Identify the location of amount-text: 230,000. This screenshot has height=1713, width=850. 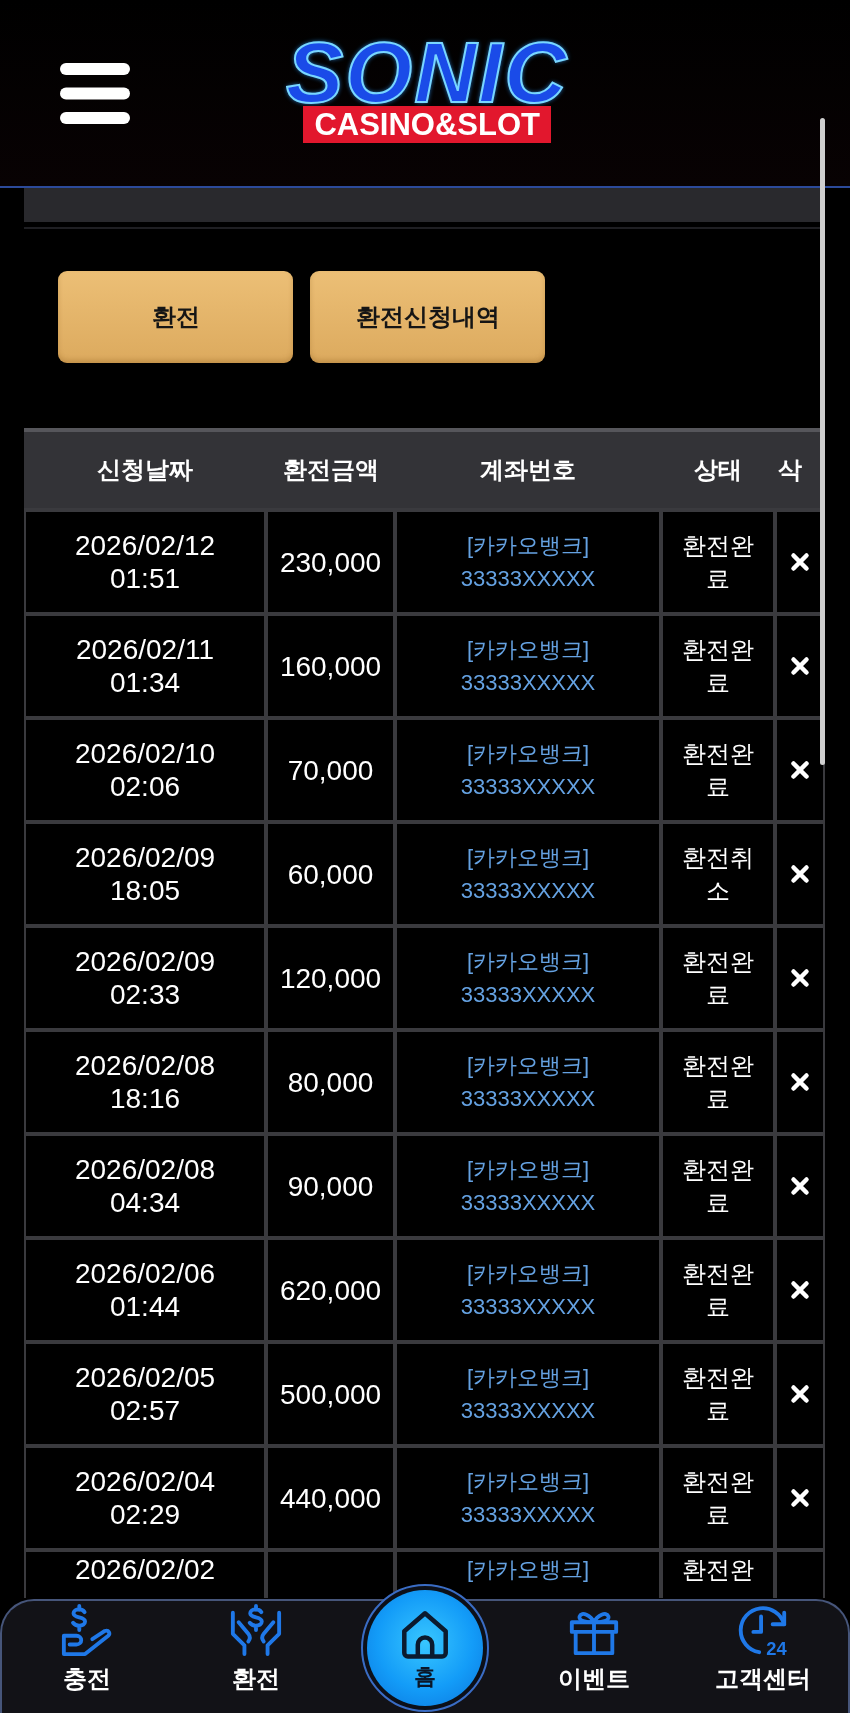
(330, 562).